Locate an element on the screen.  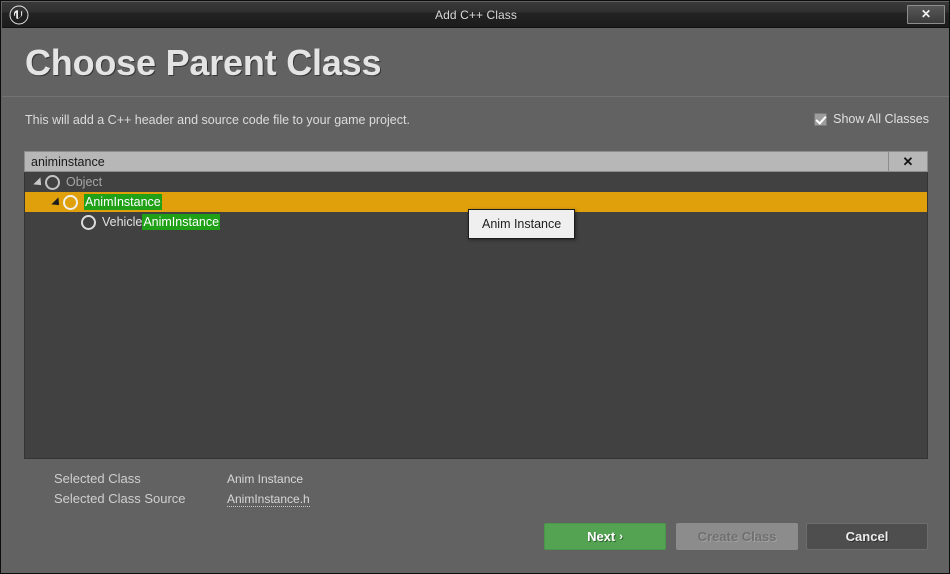
window-title: Add C++ Class is located at coordinates (475, 15).